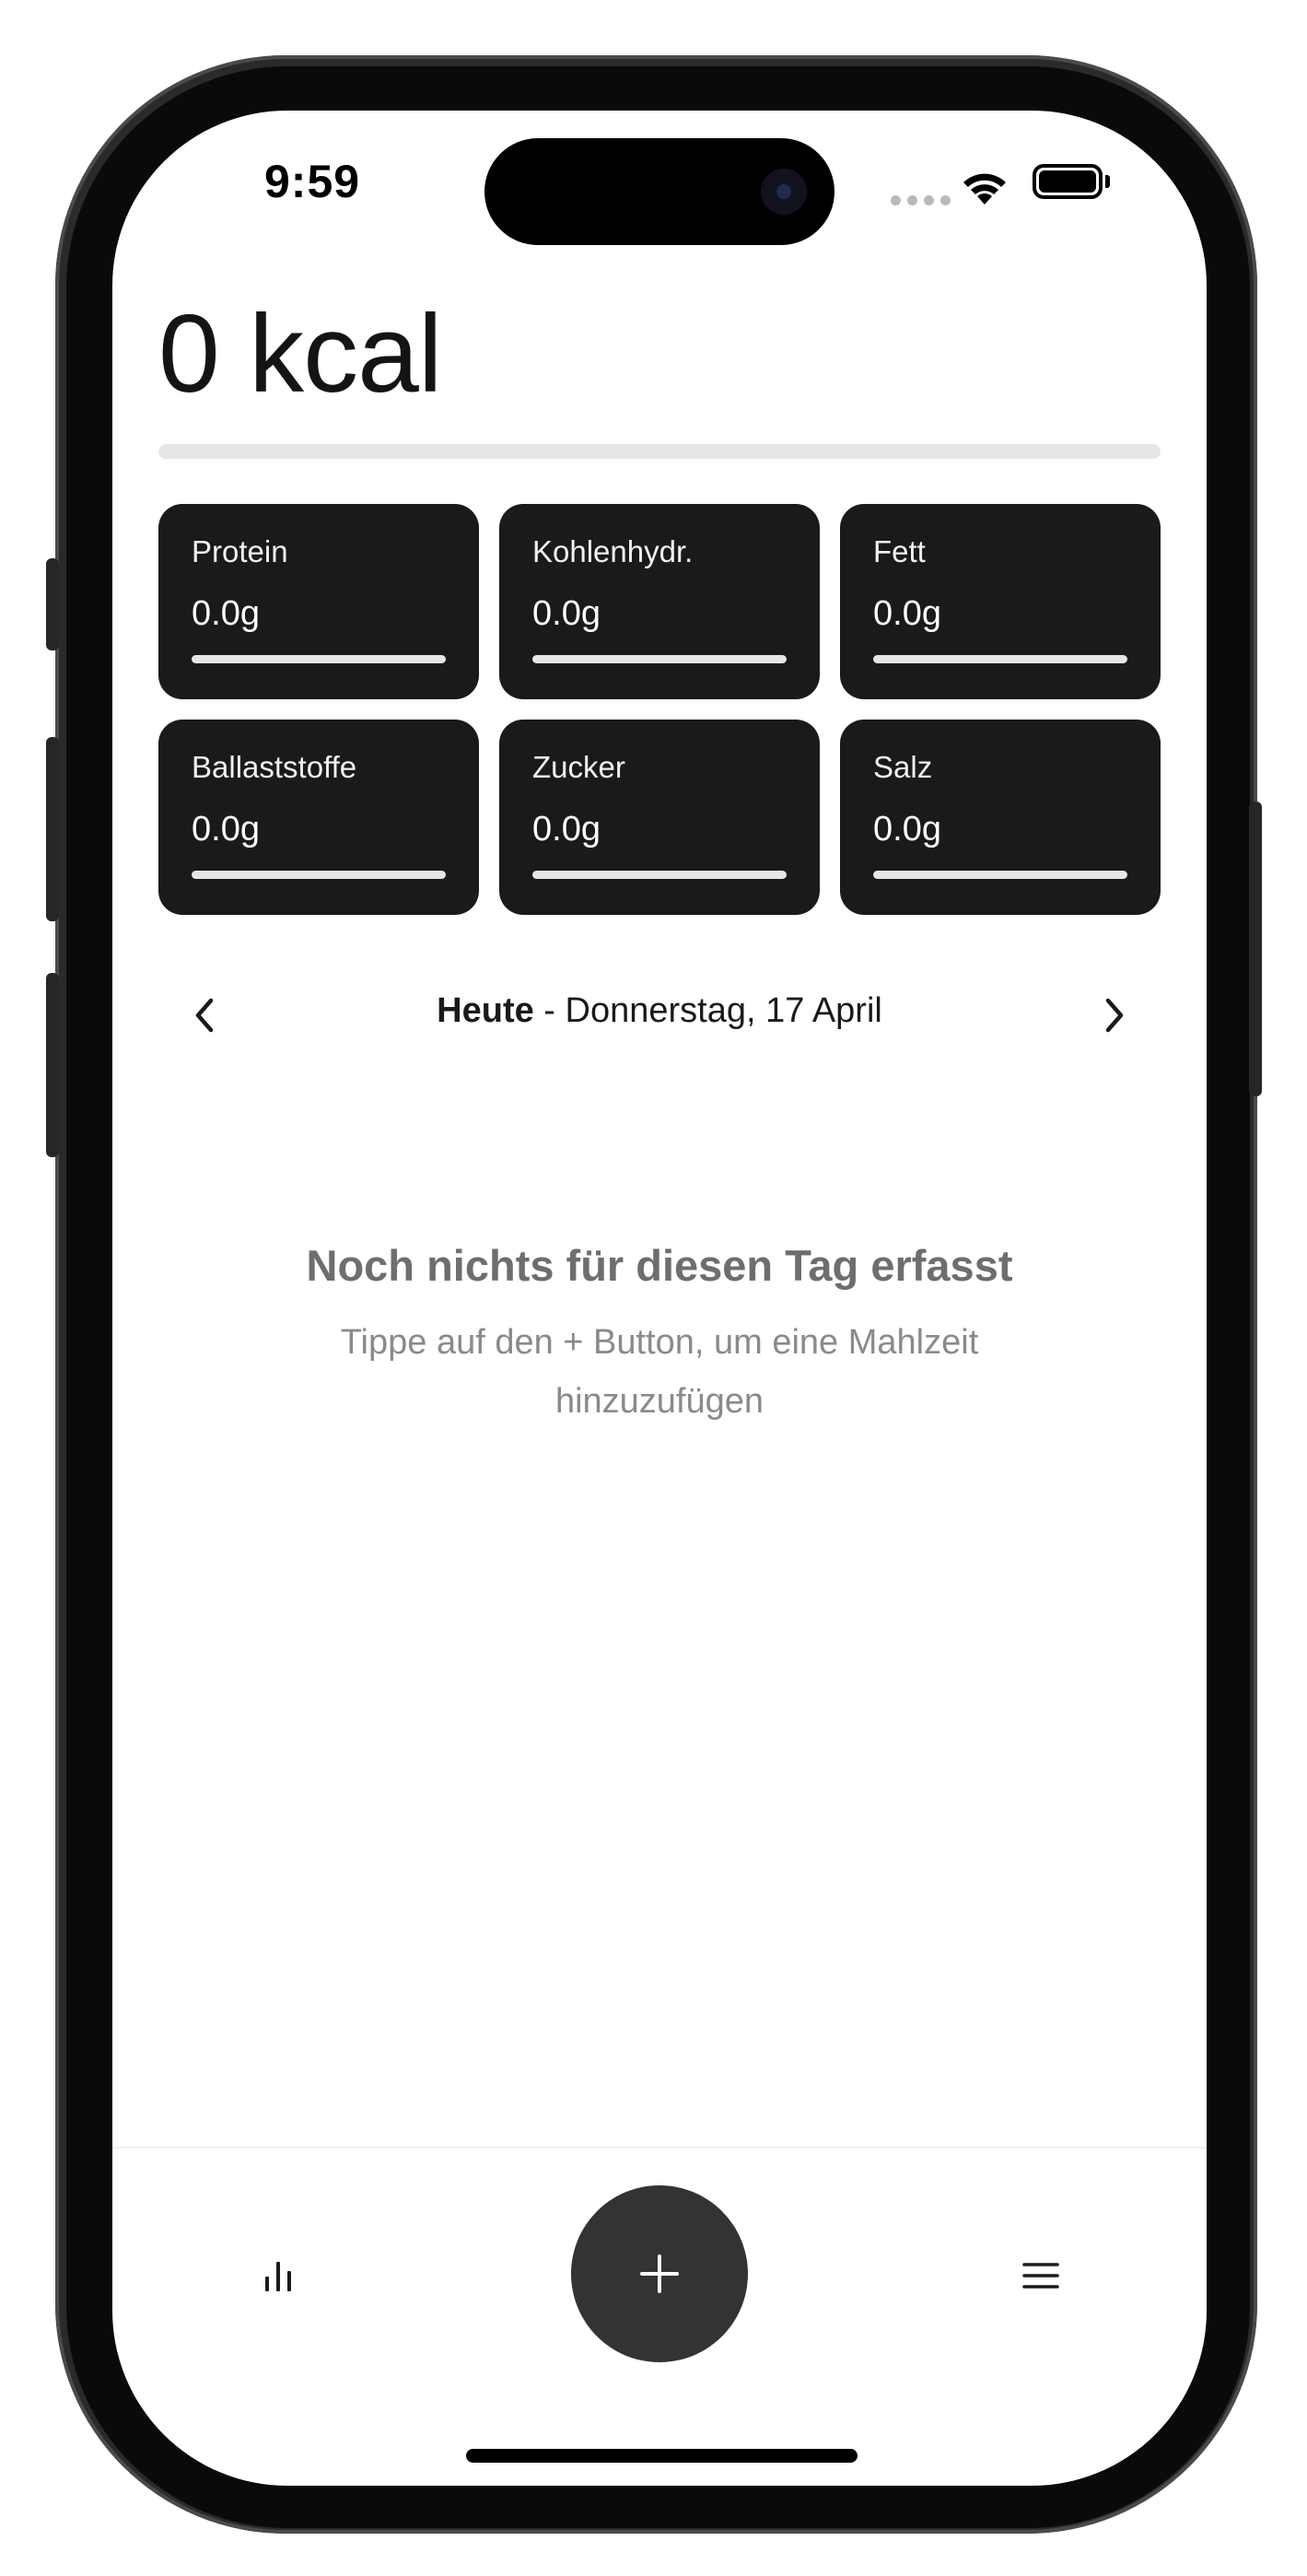  What do you see at coordinates (1108, 181) in the screenshot?
I see `battery-tip` at bounding box center [1108, 181].